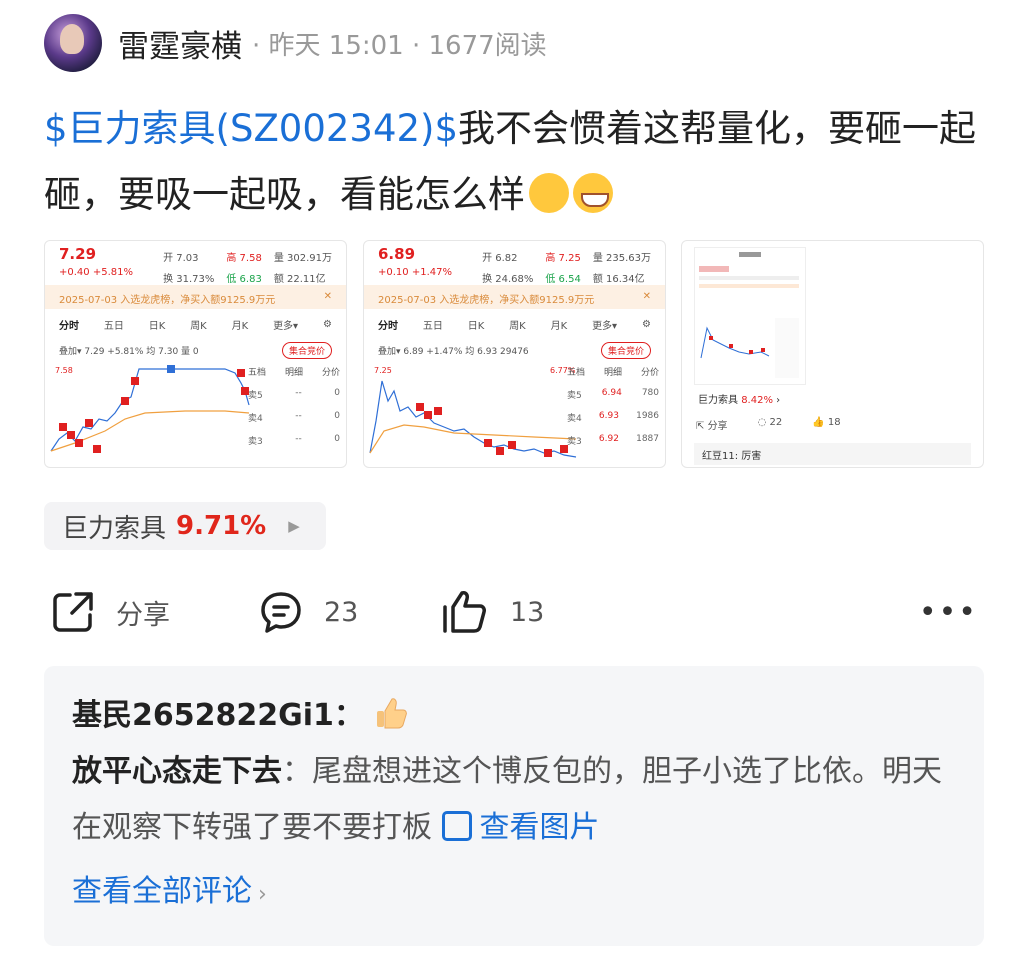 The image size is (1024, 972). What do you see at coordinates (826, 422) in the screenshot?
I see `nested-likes: 👍 18` at bounding box center [826, 422].